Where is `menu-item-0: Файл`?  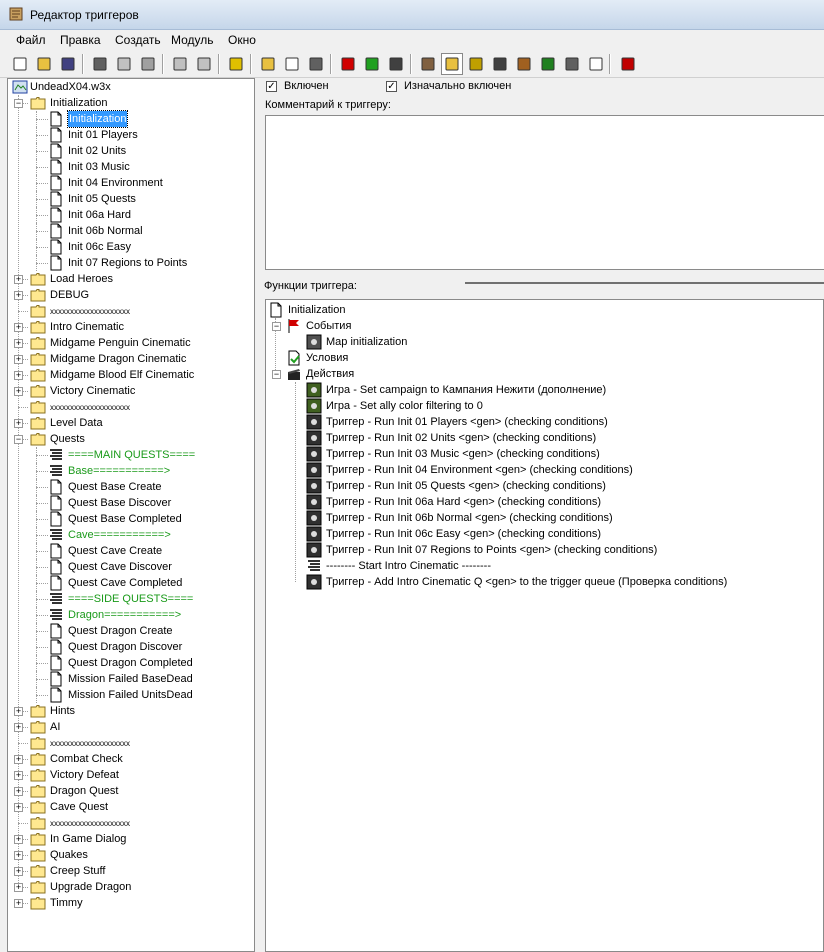 menu-item-0: Файл is located at coordinates (31, 40).